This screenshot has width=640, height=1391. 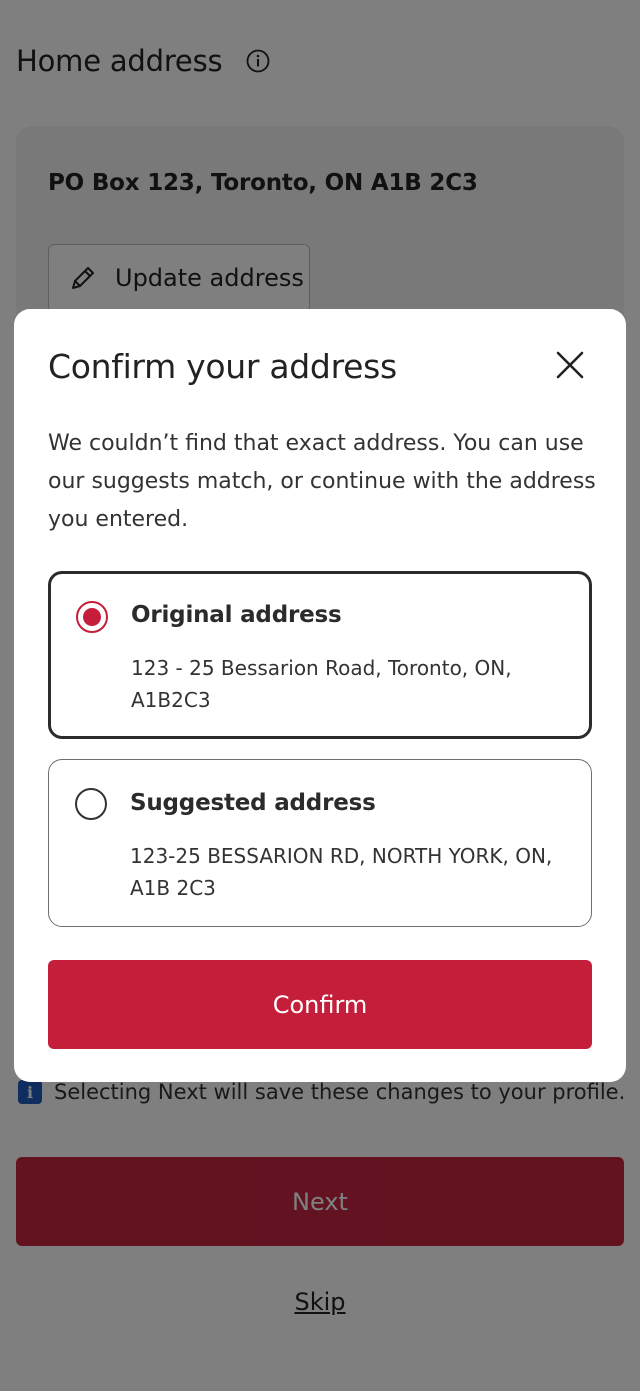 I want to click on close-icon, so click(x=570, y=365).